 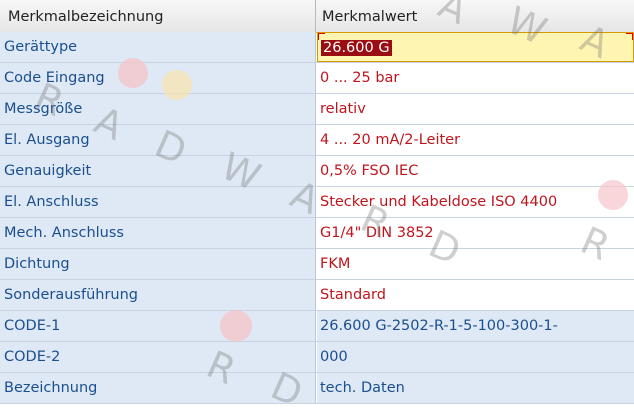 What do you see at coordinates (158, 388) in the screenshot?
I see `characteristic-name: Bezeichnung` at bounding box center [158, 388].